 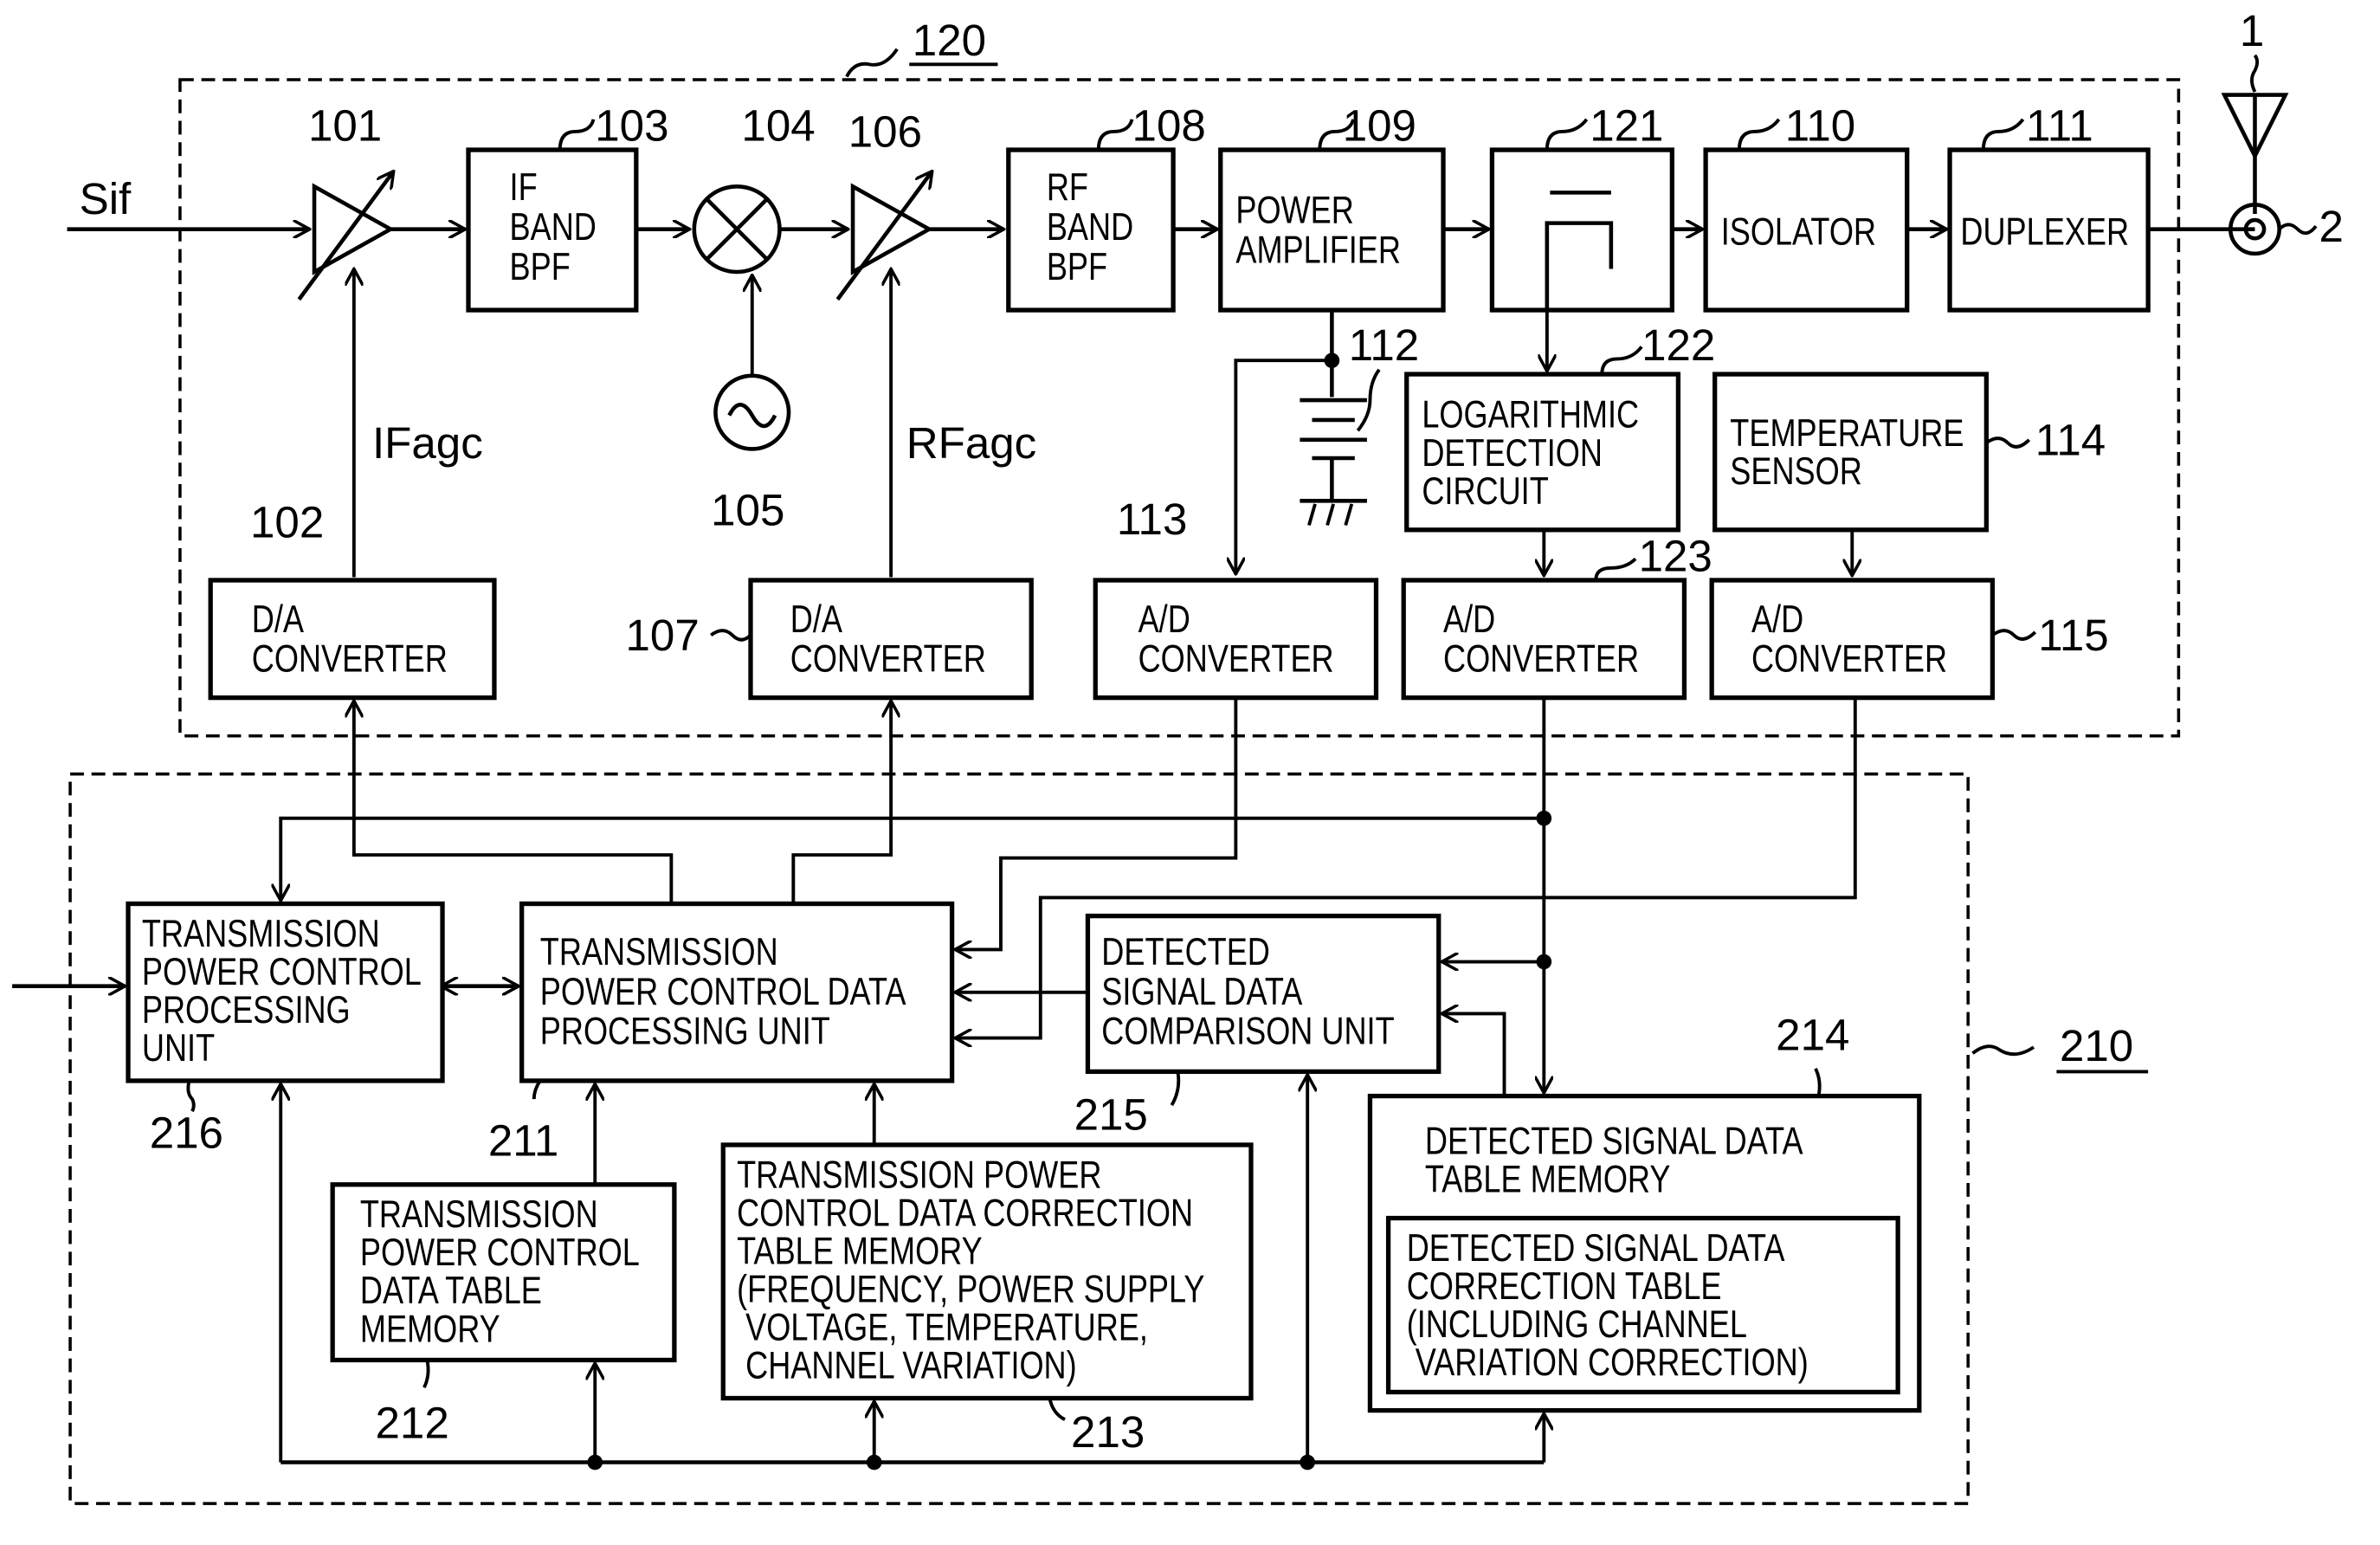 I want to click on ref-111: 111, so click(x=2059, y=125).